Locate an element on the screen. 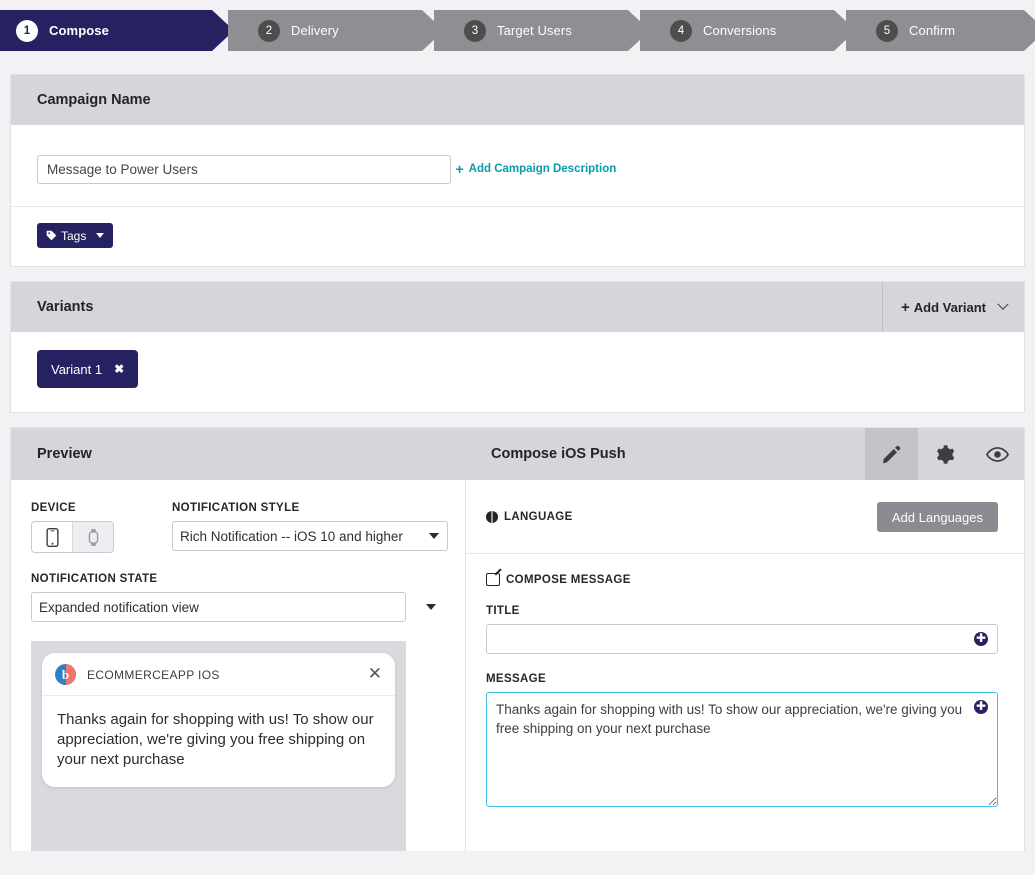 This screenshot has width=1035, height=875. language-row: LANGUAGE Add Languages is located at coordinates (745, 517).